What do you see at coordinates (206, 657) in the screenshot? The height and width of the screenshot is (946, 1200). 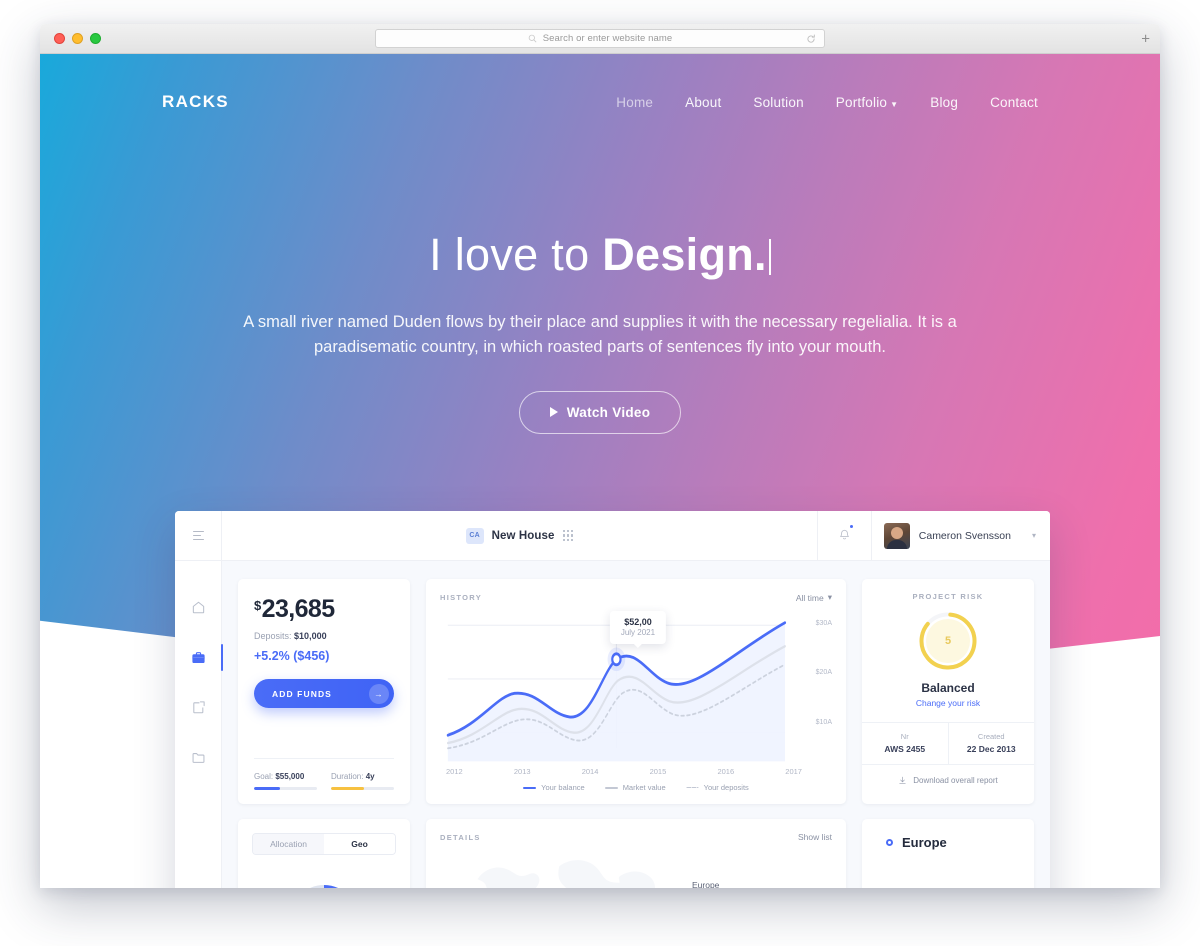 I see `sidebar-item-projects` at bounding box center [206, 657].